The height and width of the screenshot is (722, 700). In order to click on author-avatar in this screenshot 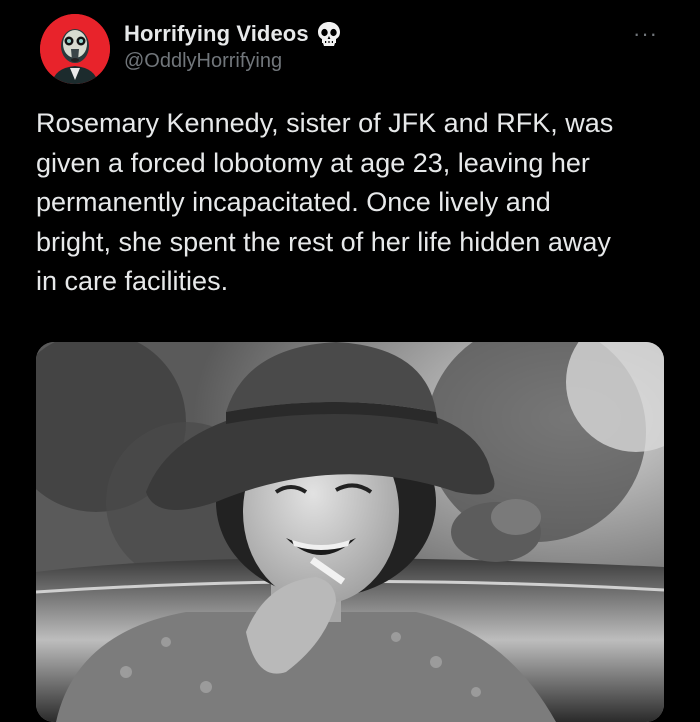, I will do `click(75, 49)`.